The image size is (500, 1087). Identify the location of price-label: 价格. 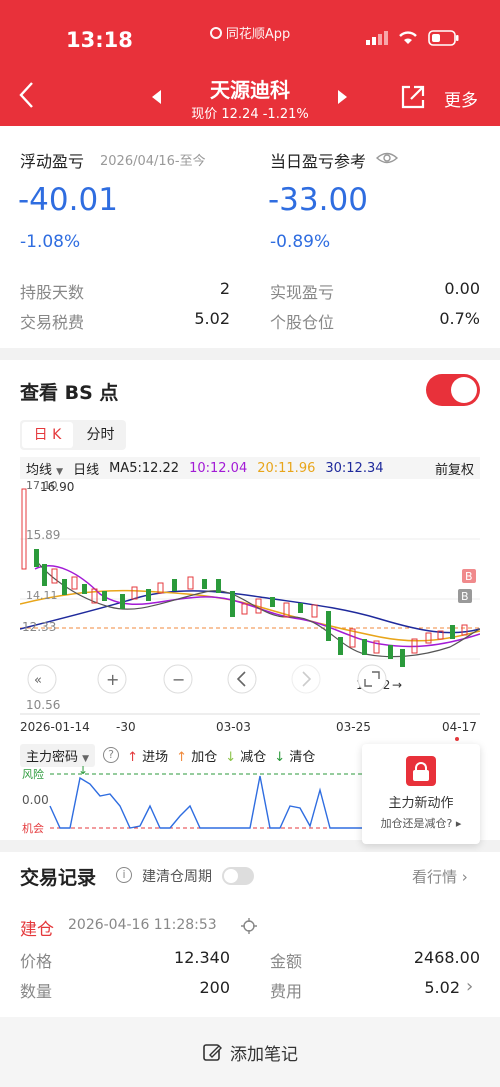
(36, 961).